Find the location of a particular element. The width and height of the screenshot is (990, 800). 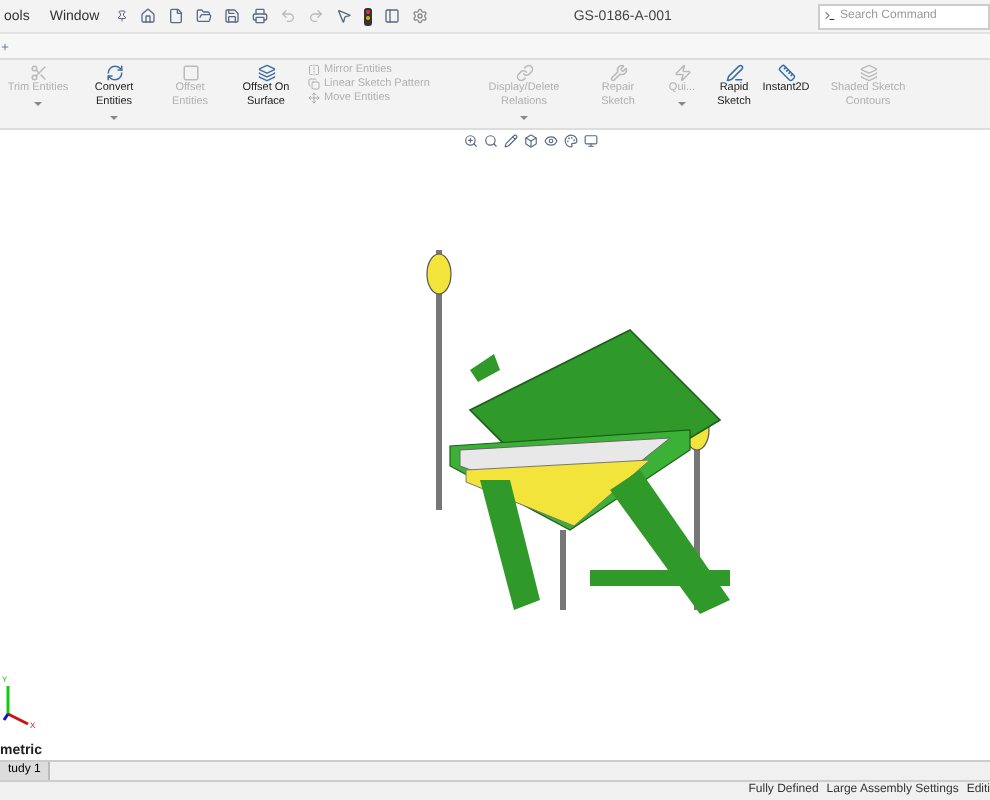

surface-offset-icon is located at coordinates (266, 73).